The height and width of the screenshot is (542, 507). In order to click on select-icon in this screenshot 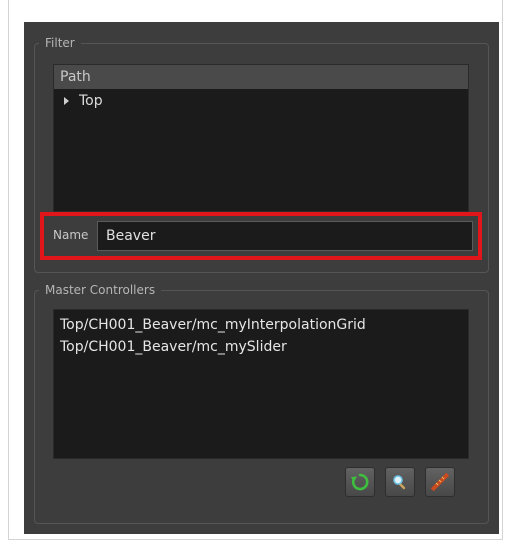, I will do `click(399, 482)`.